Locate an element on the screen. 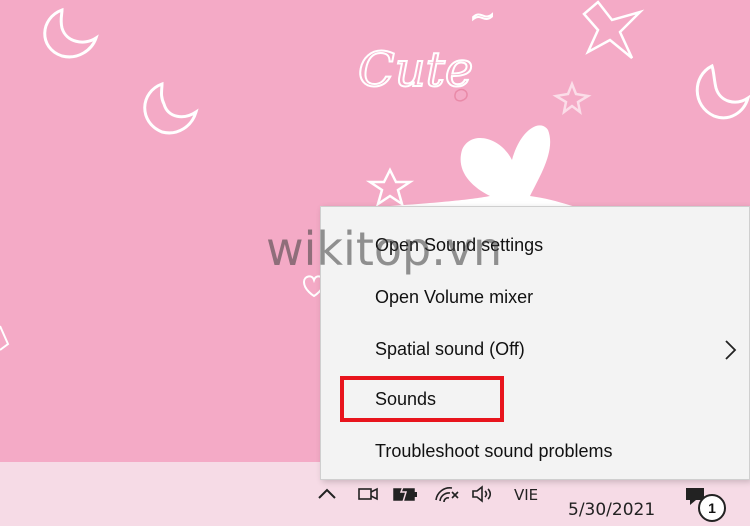  wallpaper-text: Cute is located at coordinates (415, 70).